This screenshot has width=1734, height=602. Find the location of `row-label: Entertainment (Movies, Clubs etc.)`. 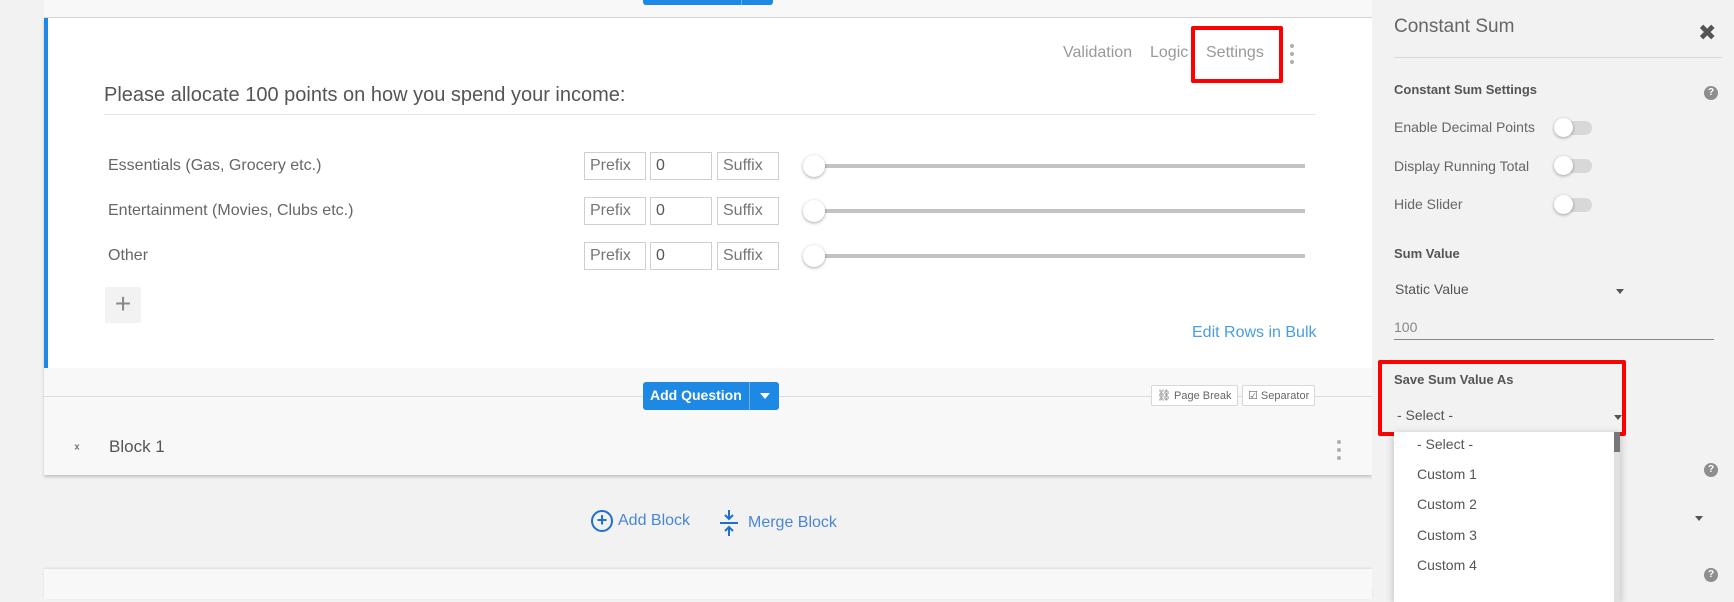

row-label: Entertainment (Movies, Clubs etc.) is located at coordinates (230, 211).